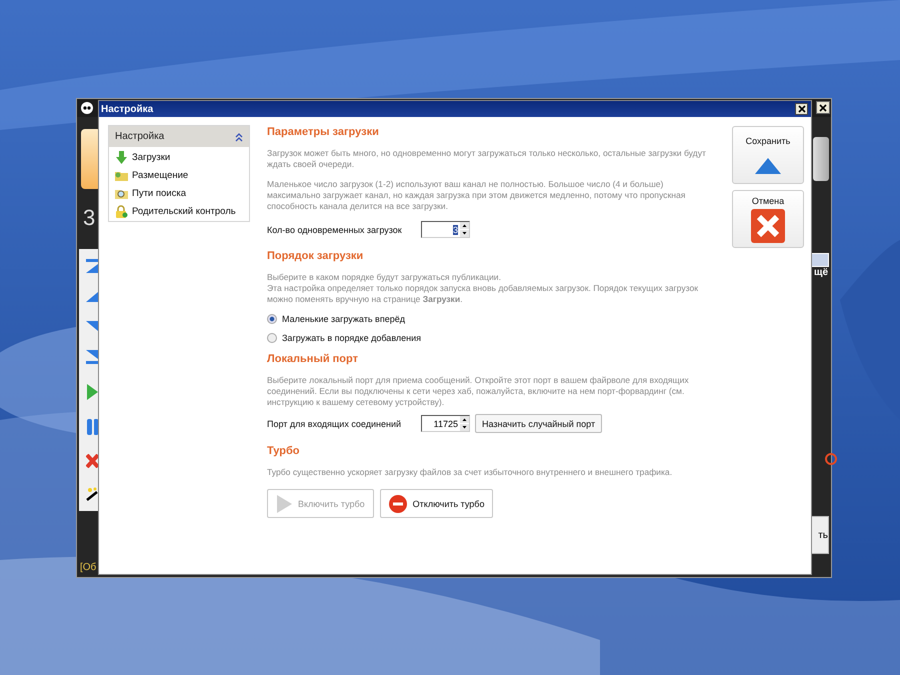 The height and width of the screenshot is (675, 900). What do you see at coordinates (88, 567) in the screenshot?
I see `status-text: [Об` at bounding box center [88, 567].